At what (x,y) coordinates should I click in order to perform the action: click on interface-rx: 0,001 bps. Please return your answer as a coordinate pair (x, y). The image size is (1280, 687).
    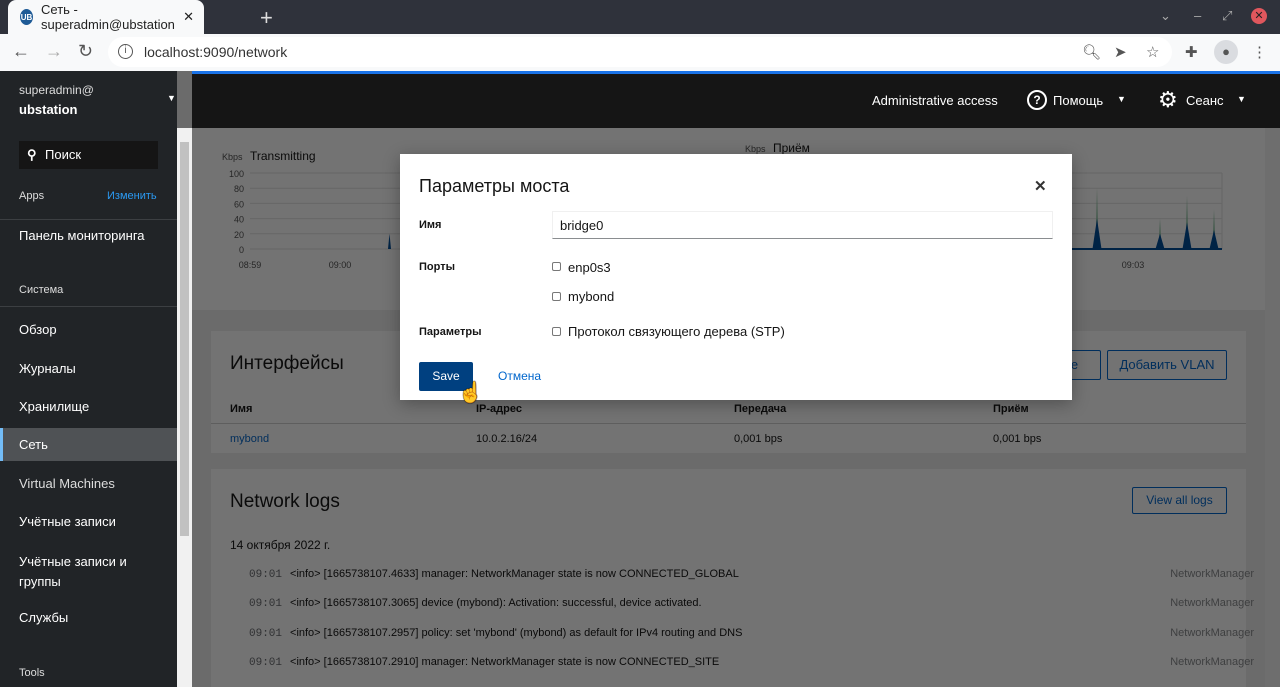
    Looking at the image, I should click on (1017, 439).